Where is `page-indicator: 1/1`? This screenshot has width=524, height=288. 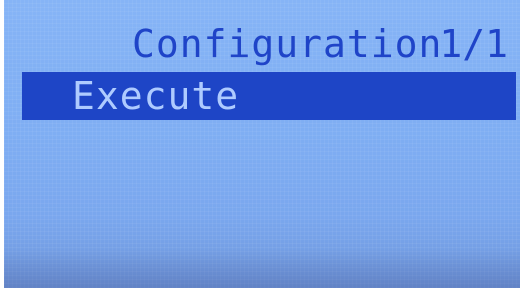 page-indicator: 1/1 is located at coordinates (473, 44).